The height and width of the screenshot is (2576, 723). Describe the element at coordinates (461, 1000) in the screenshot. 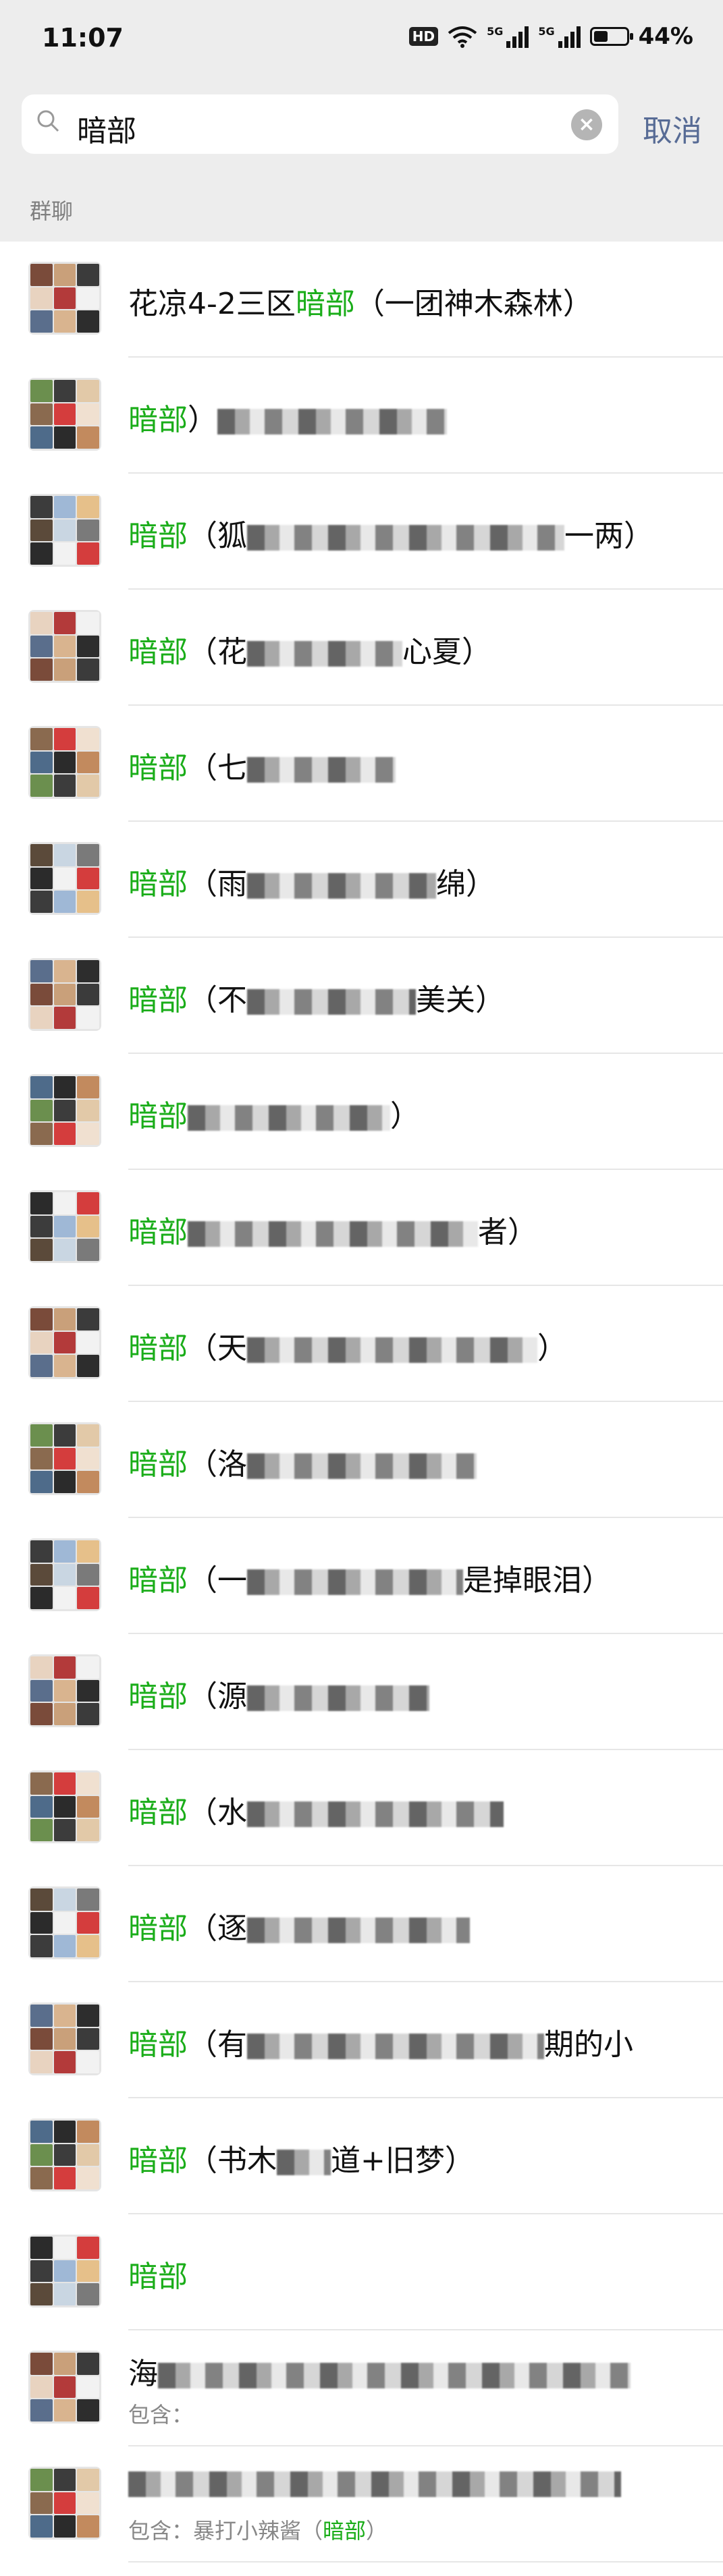

I see `name-text: 美关）` at that location.